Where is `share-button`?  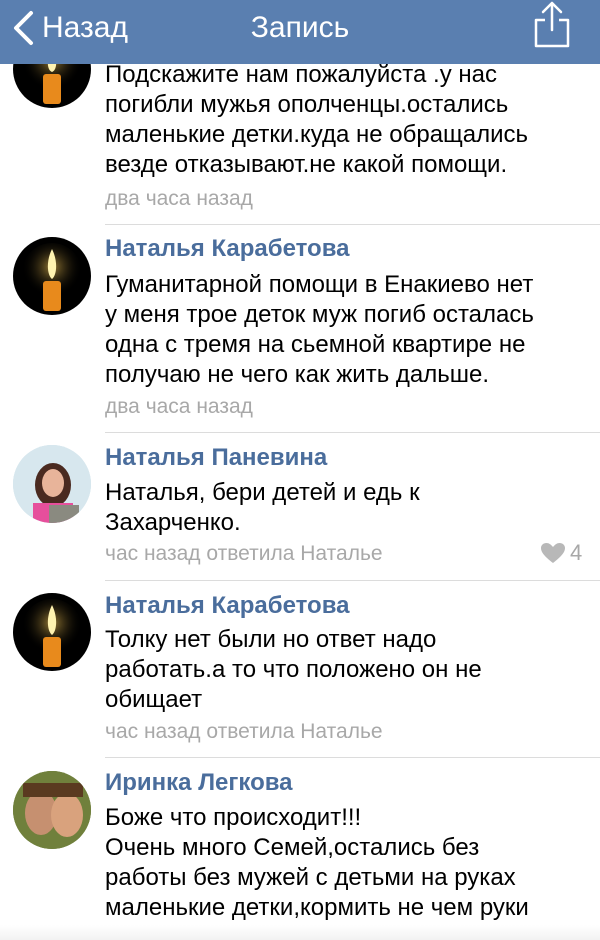 share-button is located at coordinates (552, 25).